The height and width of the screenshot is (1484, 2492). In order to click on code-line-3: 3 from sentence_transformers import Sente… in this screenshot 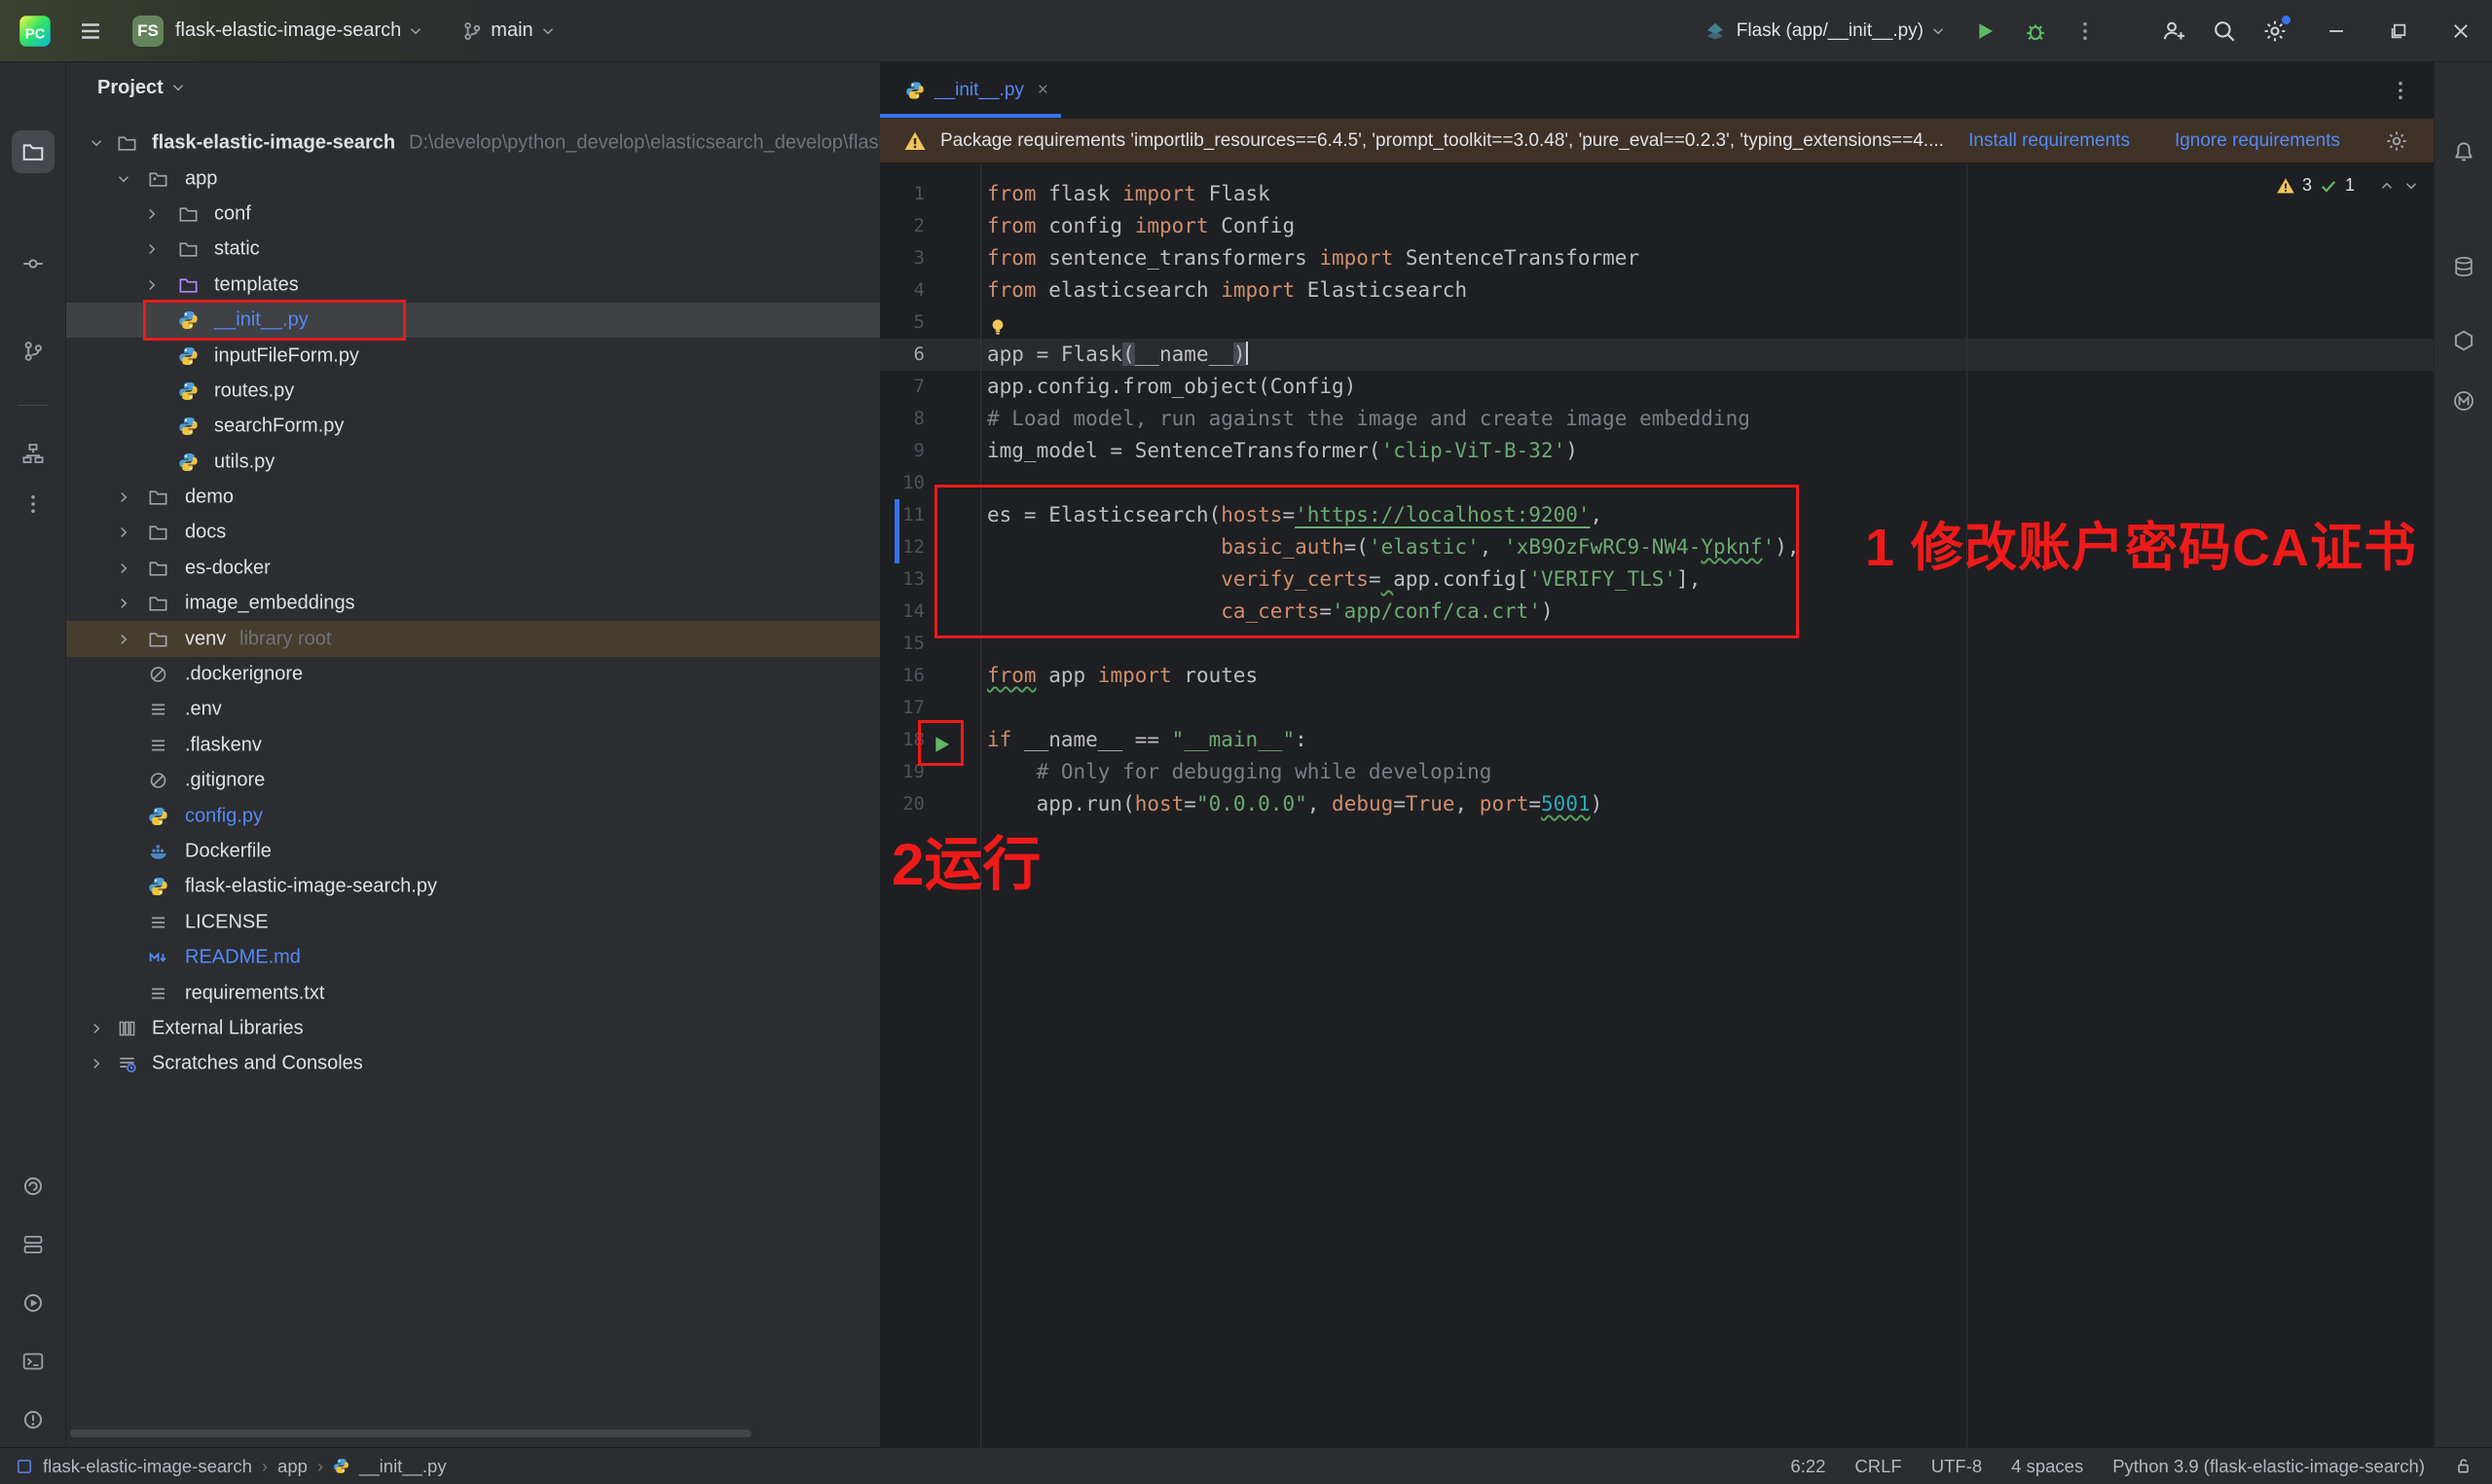, I will do `click(1657, 258)`.